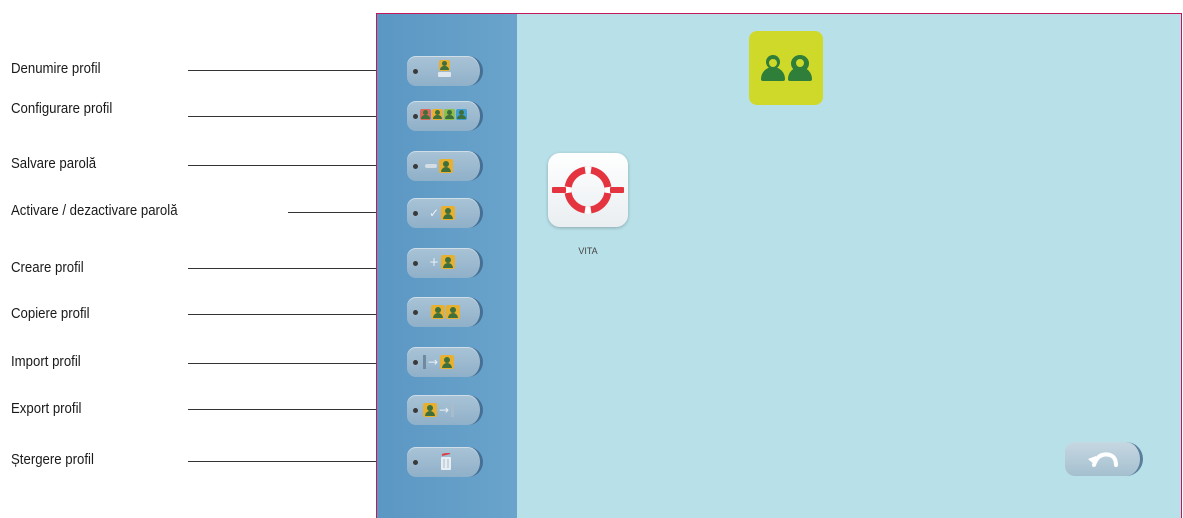 Image resolution: width=1183 pixels, height=518 pixels. I want to click on users-icon, so click(786, 68).